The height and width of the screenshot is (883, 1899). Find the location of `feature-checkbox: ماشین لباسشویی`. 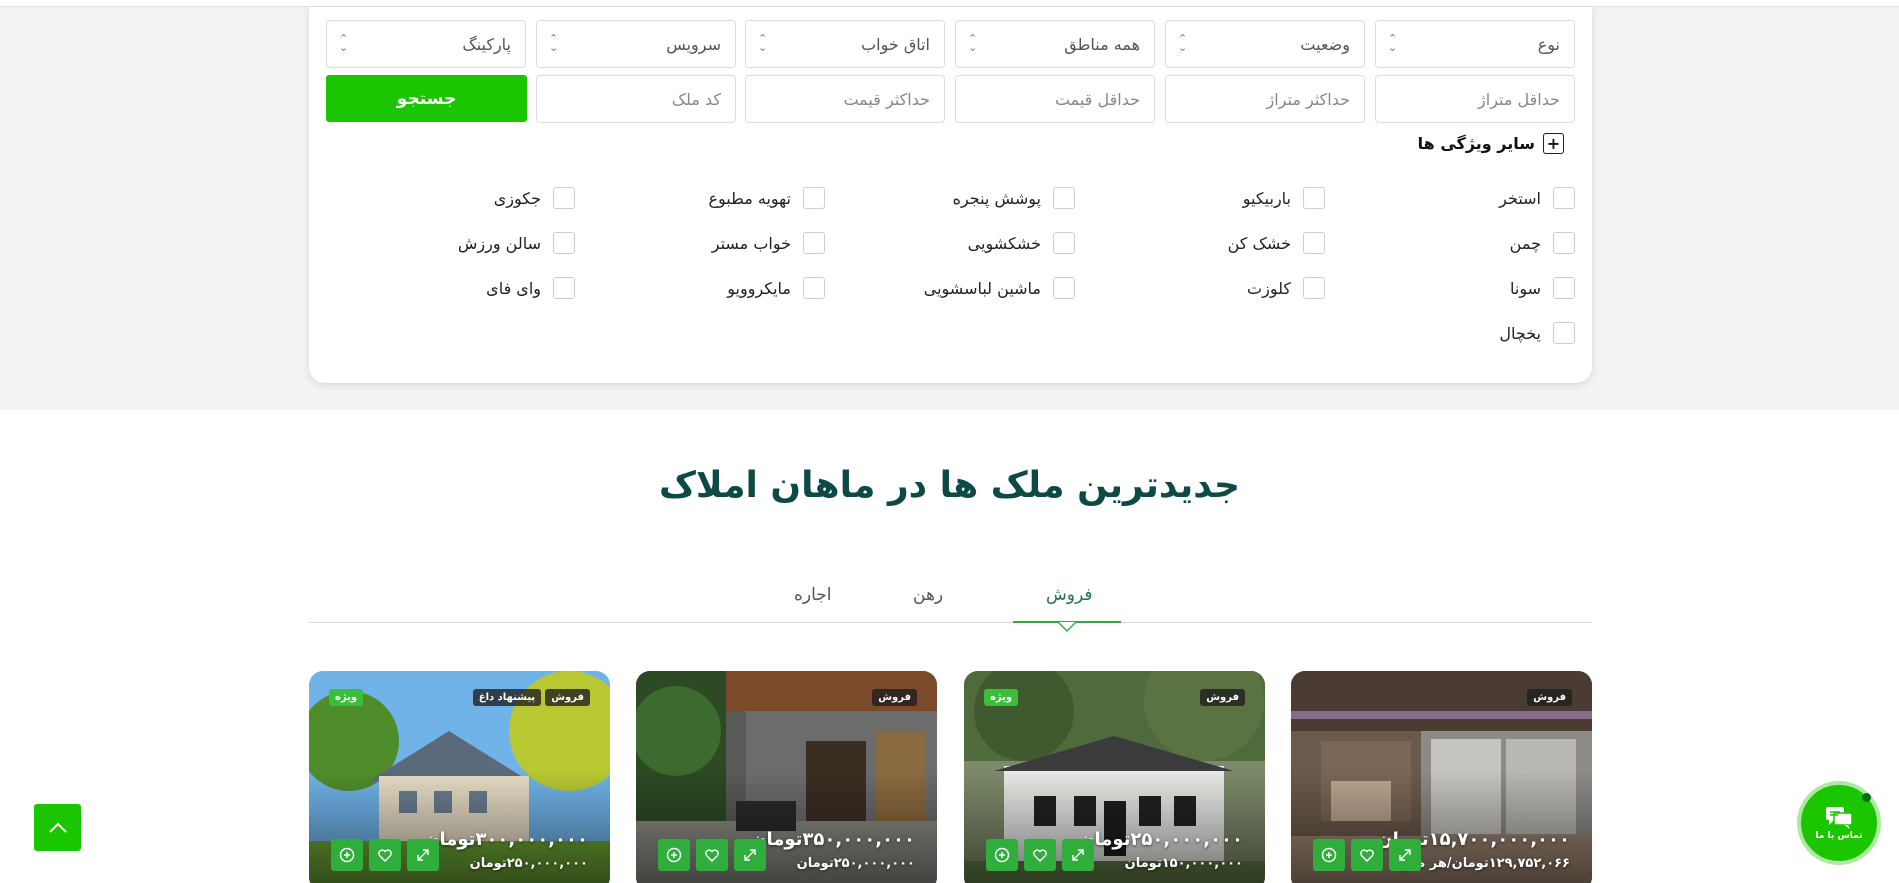

feature-checkbox: ماشین لباسشویی is located at coordinates (999, 288).